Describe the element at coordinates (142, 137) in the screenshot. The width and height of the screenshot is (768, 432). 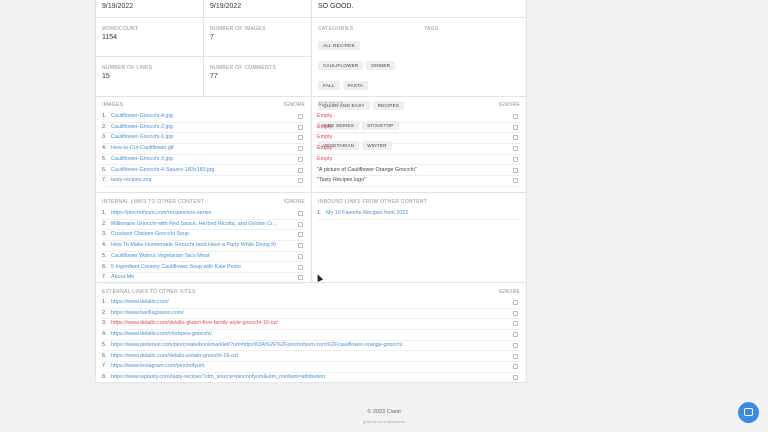
I see `image-link: Cauliflower-Gnocchi-1.jpg` at that location.